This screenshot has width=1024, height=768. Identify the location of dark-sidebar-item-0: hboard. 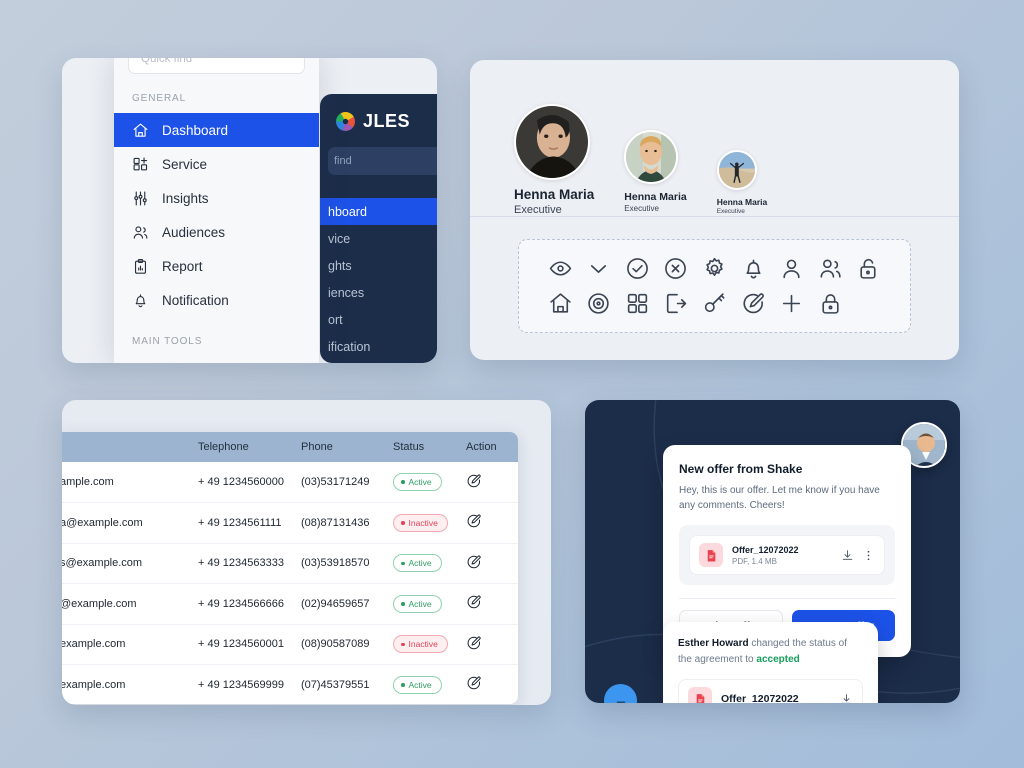
(378, 211).